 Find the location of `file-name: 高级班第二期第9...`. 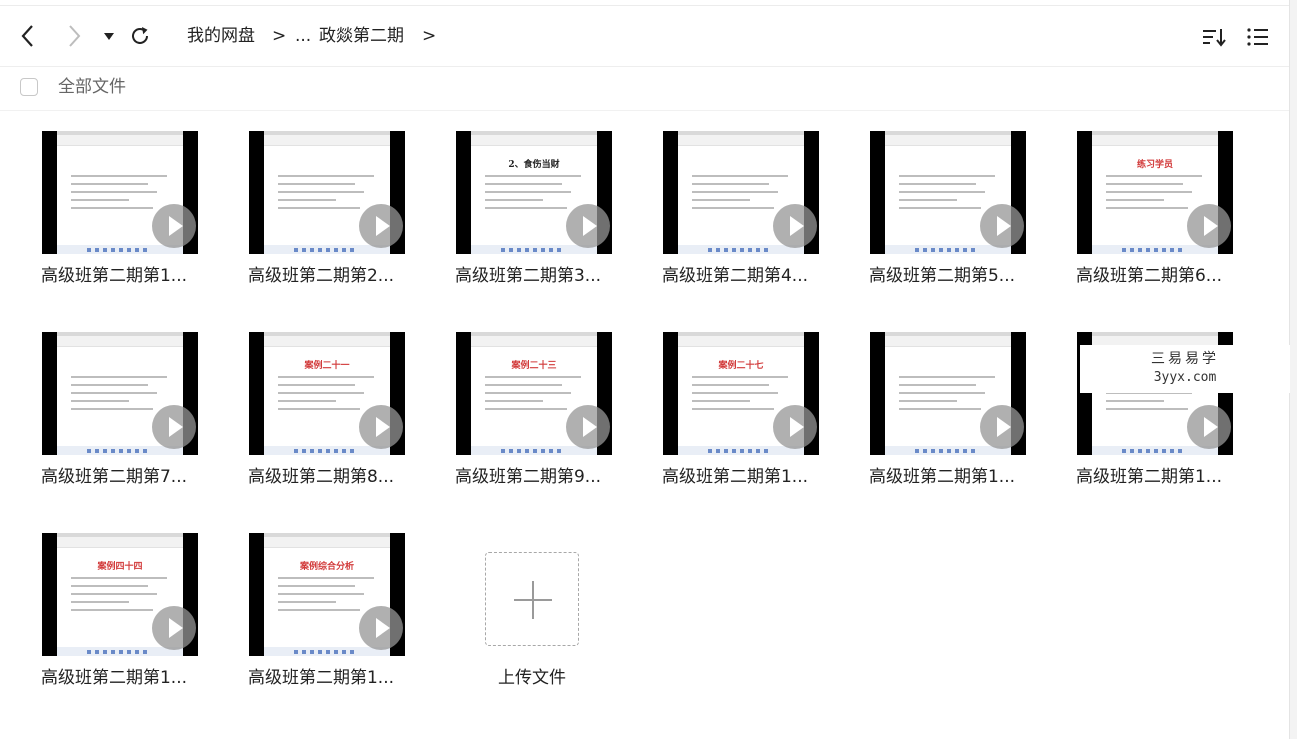

file-name: 高级班第二期第9... is located at coordinates (528, 477).